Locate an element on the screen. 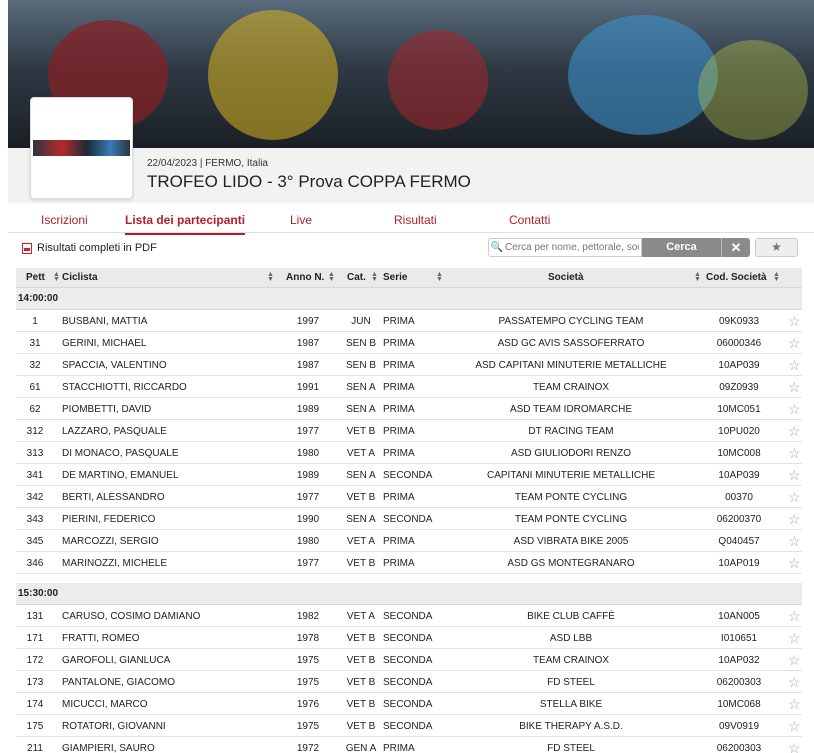 This screenshot has height=753, width=814. cell-pett: 61 is located at coordinates (35, 387).